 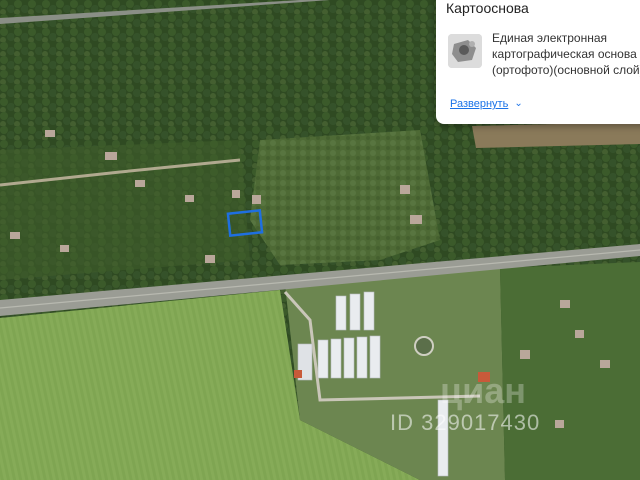 I want to click on expand-link: Развернуть ⌄, so click(x=486, y=104).